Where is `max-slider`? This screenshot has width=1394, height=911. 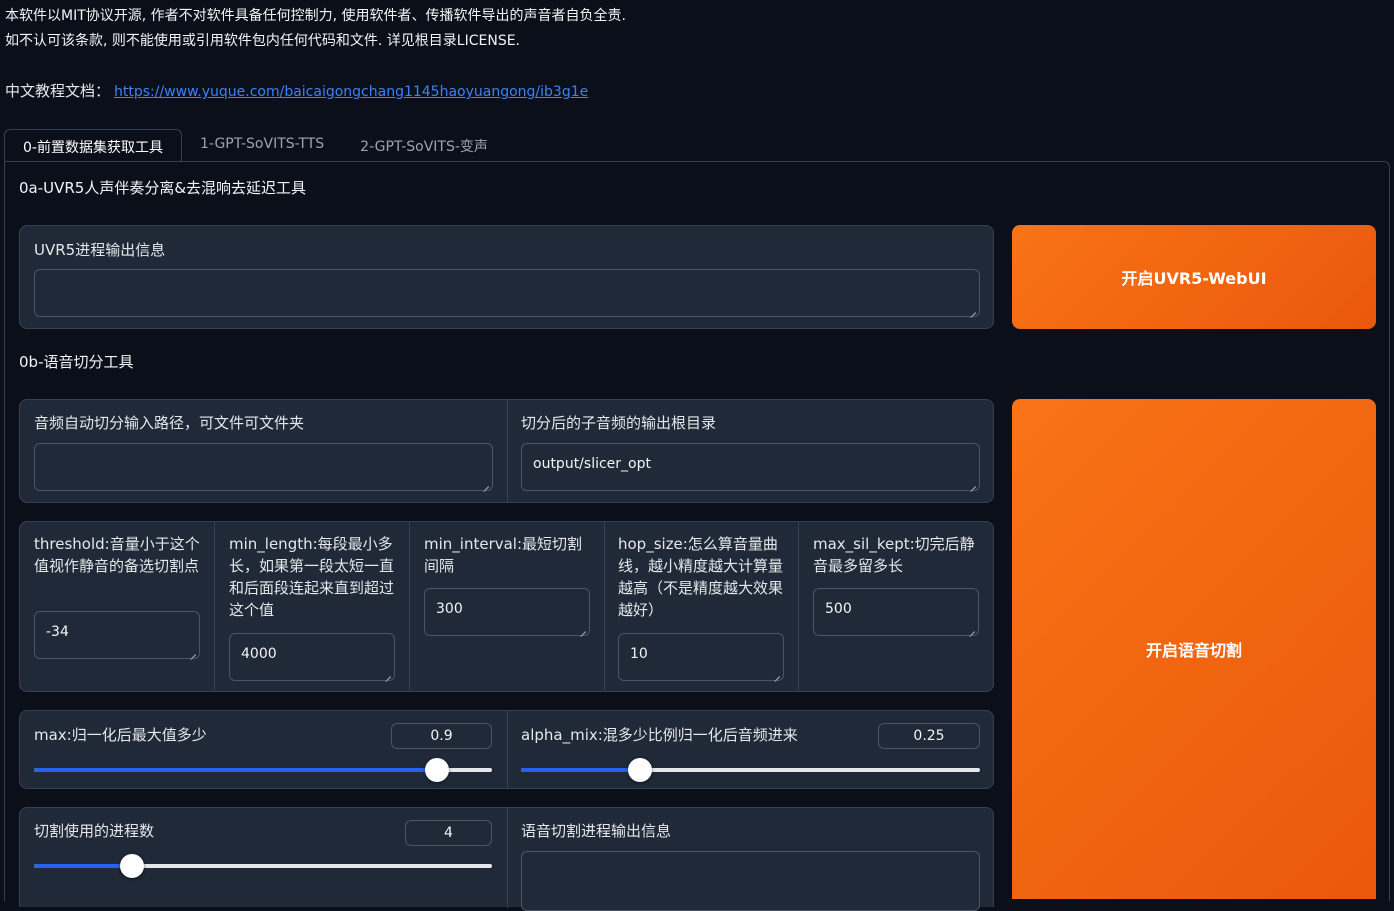 max-slider is located at coordinates (263, 770).